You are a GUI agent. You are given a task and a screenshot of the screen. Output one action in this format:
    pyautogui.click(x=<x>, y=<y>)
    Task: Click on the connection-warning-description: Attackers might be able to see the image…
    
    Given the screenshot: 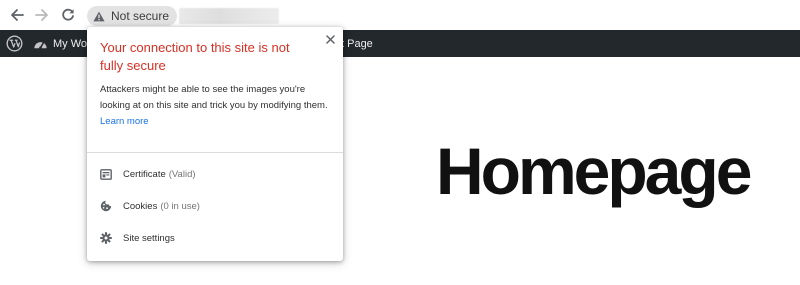 What is the action you would take?
    pyautogui.click(x=216, y=106)
    